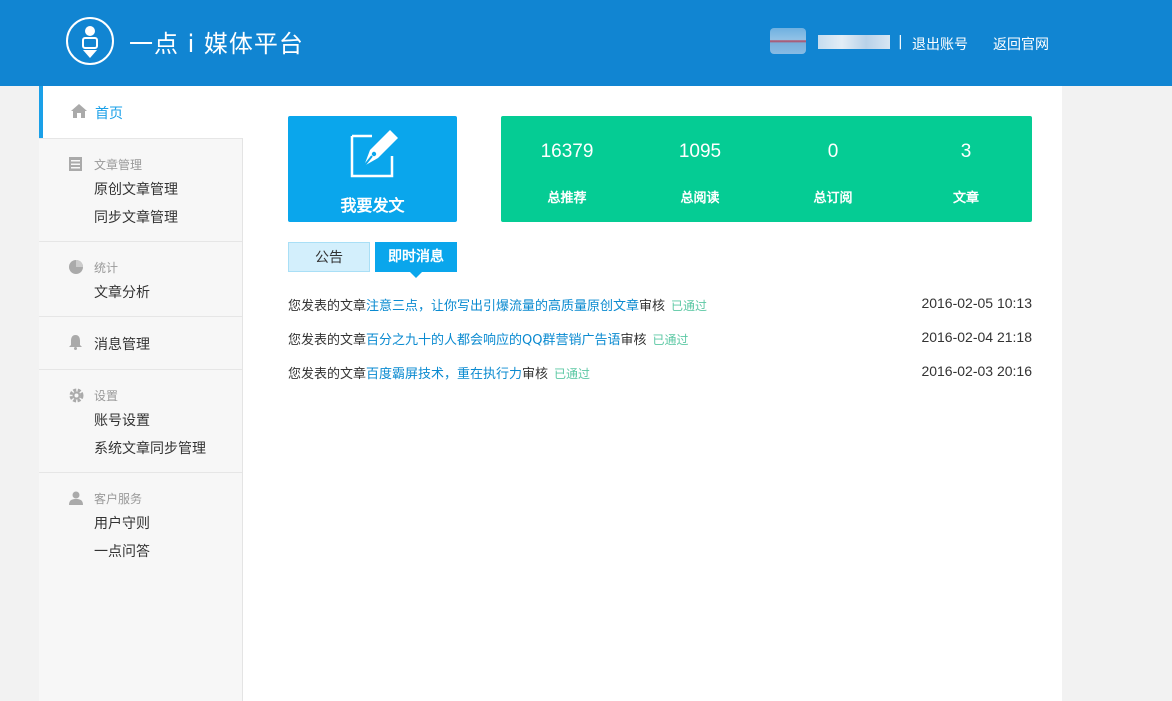 Image resolution: width=1172 pixels, height=701 pixels. I want to click on sidebar-item-messages: 消息管理, so click(140, 342).